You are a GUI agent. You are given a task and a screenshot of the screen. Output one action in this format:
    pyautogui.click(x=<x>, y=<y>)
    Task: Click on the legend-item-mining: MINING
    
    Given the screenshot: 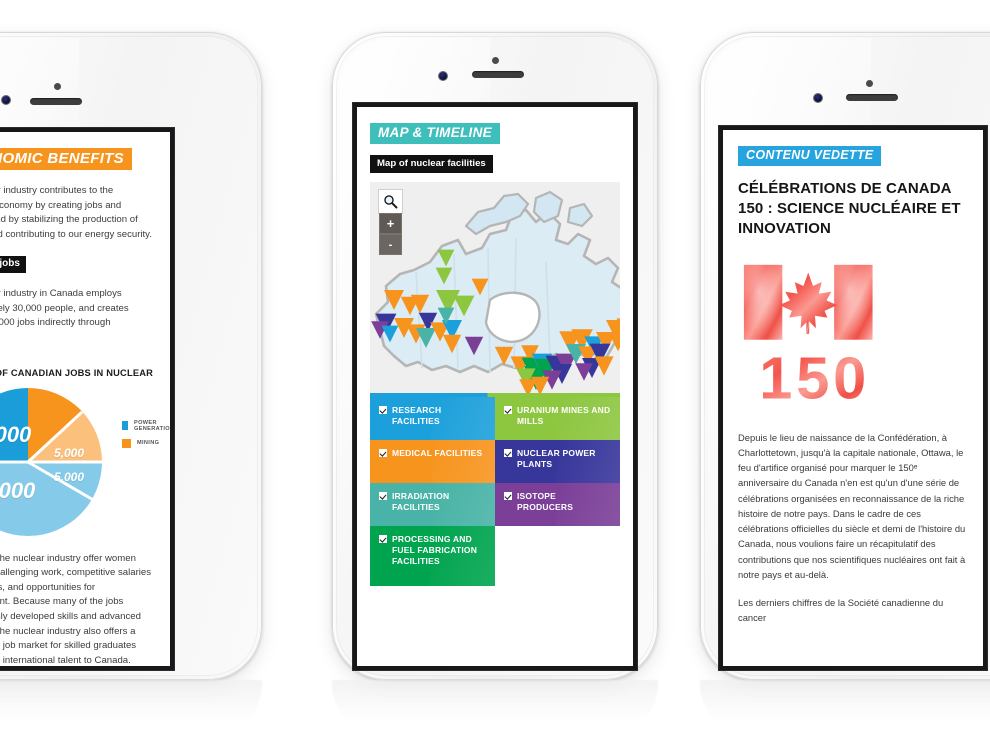 What is the action you would take?
    pyautogui.click(x=146, y=443)
    